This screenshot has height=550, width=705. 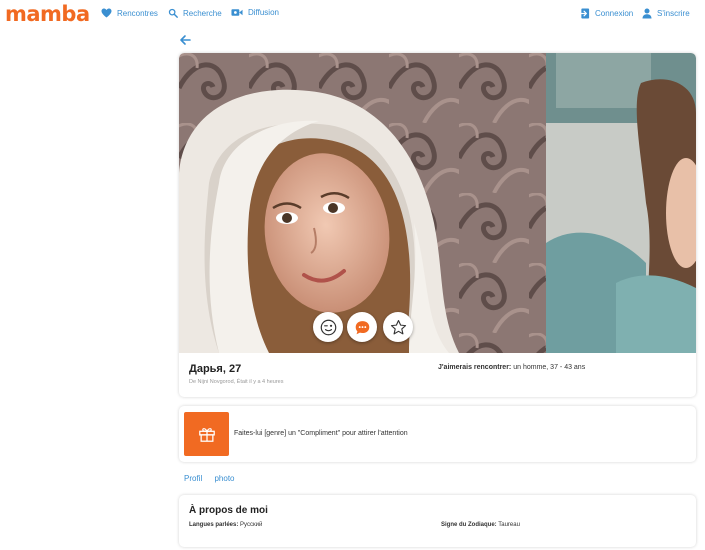 What do you see at coordinates (173, 13) in the screenshot?
I see `search-icon` at bounding box center [173, 13].